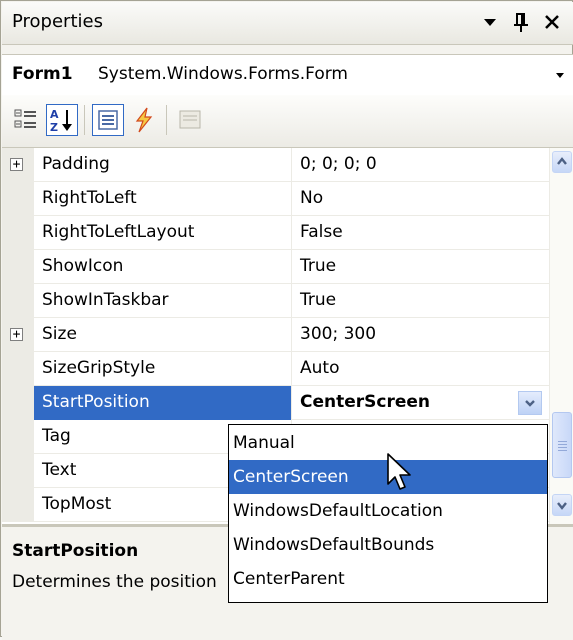 The width and height of the screenshot is (573, 640). What do you see at coordinates (275, 301) in the screenshot?
I see `property-row-showintaskbar: ShowInTaskbar True` at bounding box center [275, 301].